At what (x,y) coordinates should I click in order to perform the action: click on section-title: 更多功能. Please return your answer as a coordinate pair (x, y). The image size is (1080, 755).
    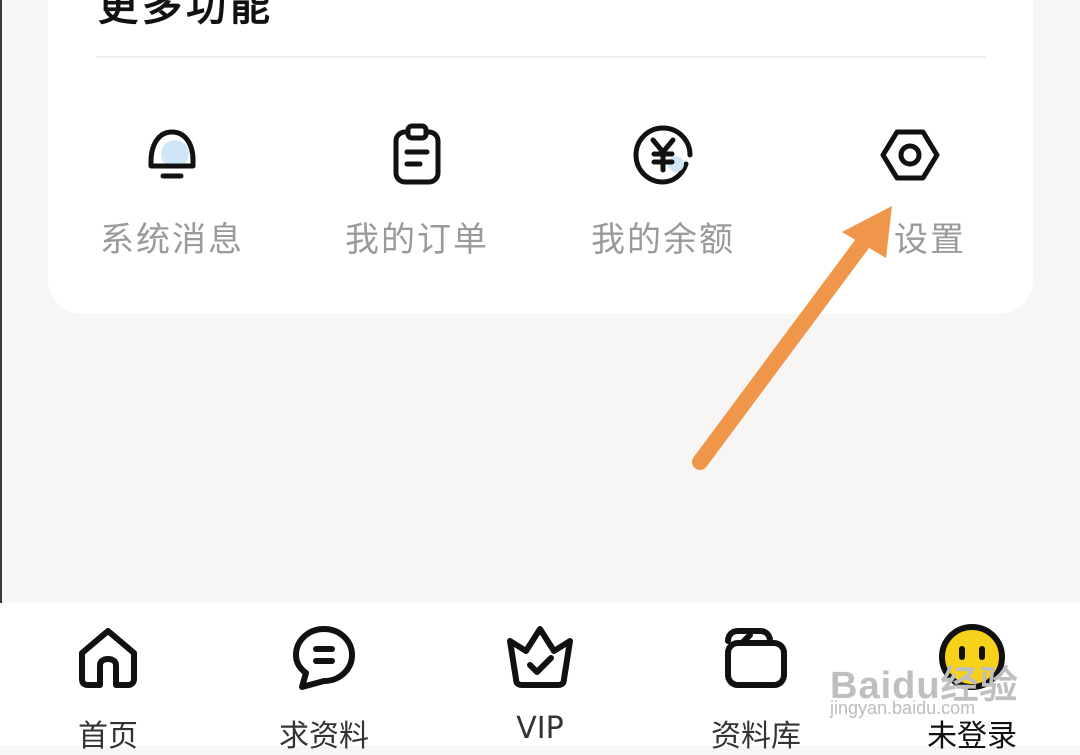
    Looking at the image, I should click on (186, 15).